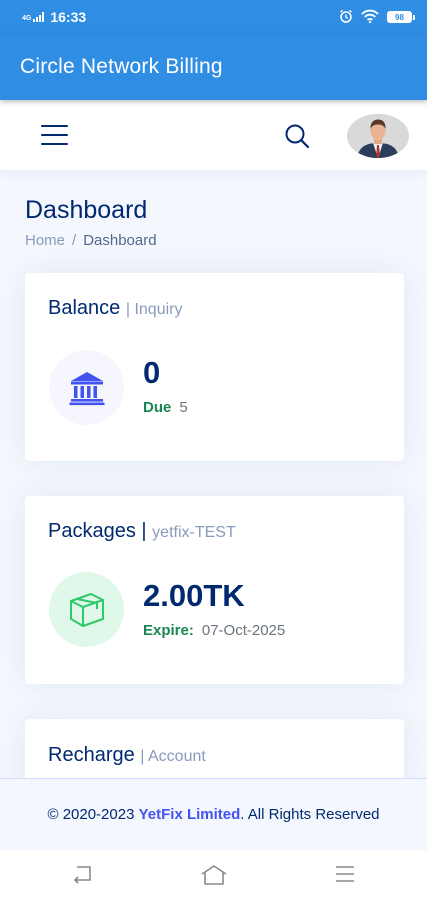 This screenshot has height=900, width=427. What do you see at coordinates (54, 135) in the screenshot?
I see `hamburger-icon` at bounding box center [54, 135].